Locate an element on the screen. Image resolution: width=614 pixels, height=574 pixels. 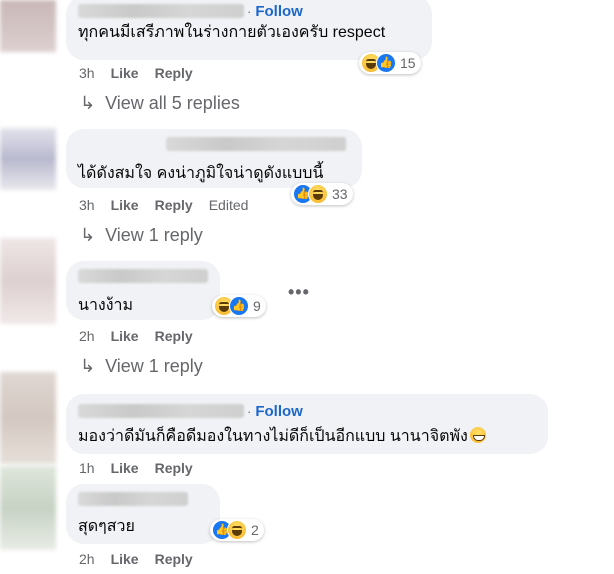
comment-actions: 1h Like Reply is located at coordinates (144, 468).